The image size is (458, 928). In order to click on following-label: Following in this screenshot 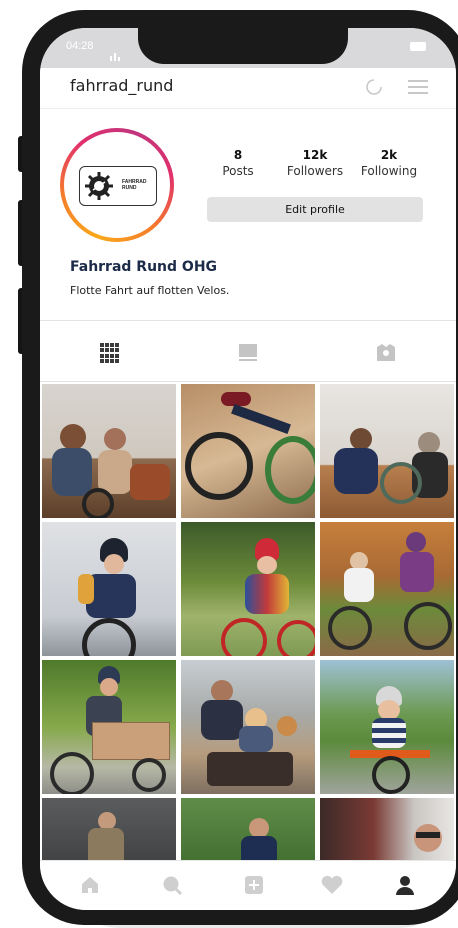, I will do `click(389, 171)`.